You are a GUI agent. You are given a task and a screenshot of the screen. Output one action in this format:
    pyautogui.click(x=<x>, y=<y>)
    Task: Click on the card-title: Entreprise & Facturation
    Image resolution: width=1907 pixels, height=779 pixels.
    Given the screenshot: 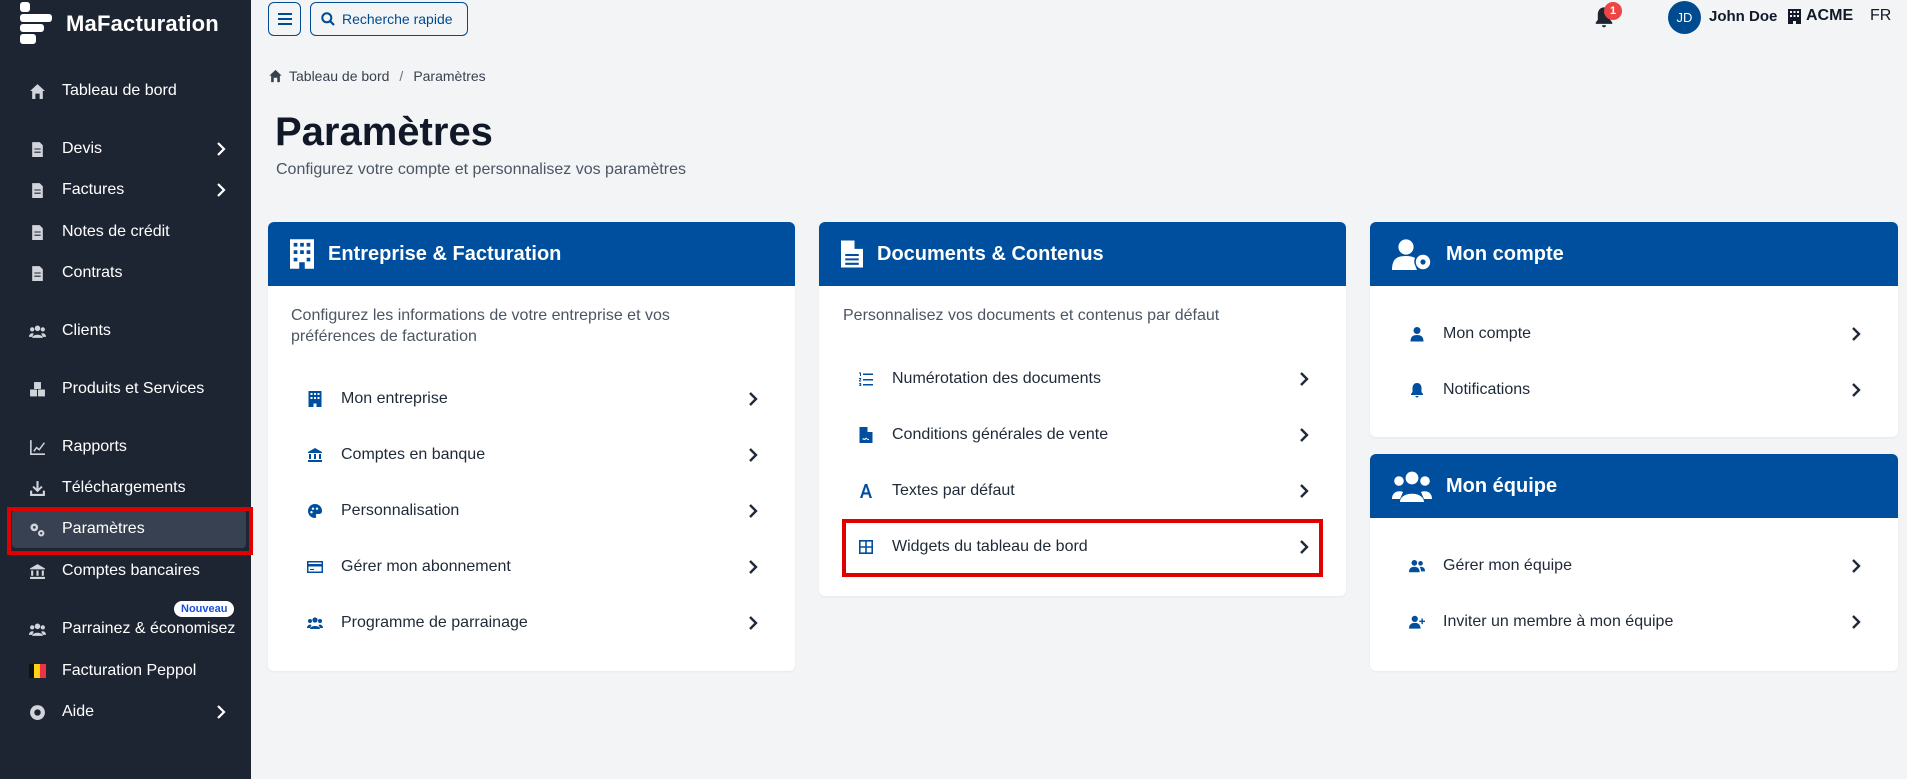 What is the action you would take?
    pyautogui.click(x=445, y=253)
    